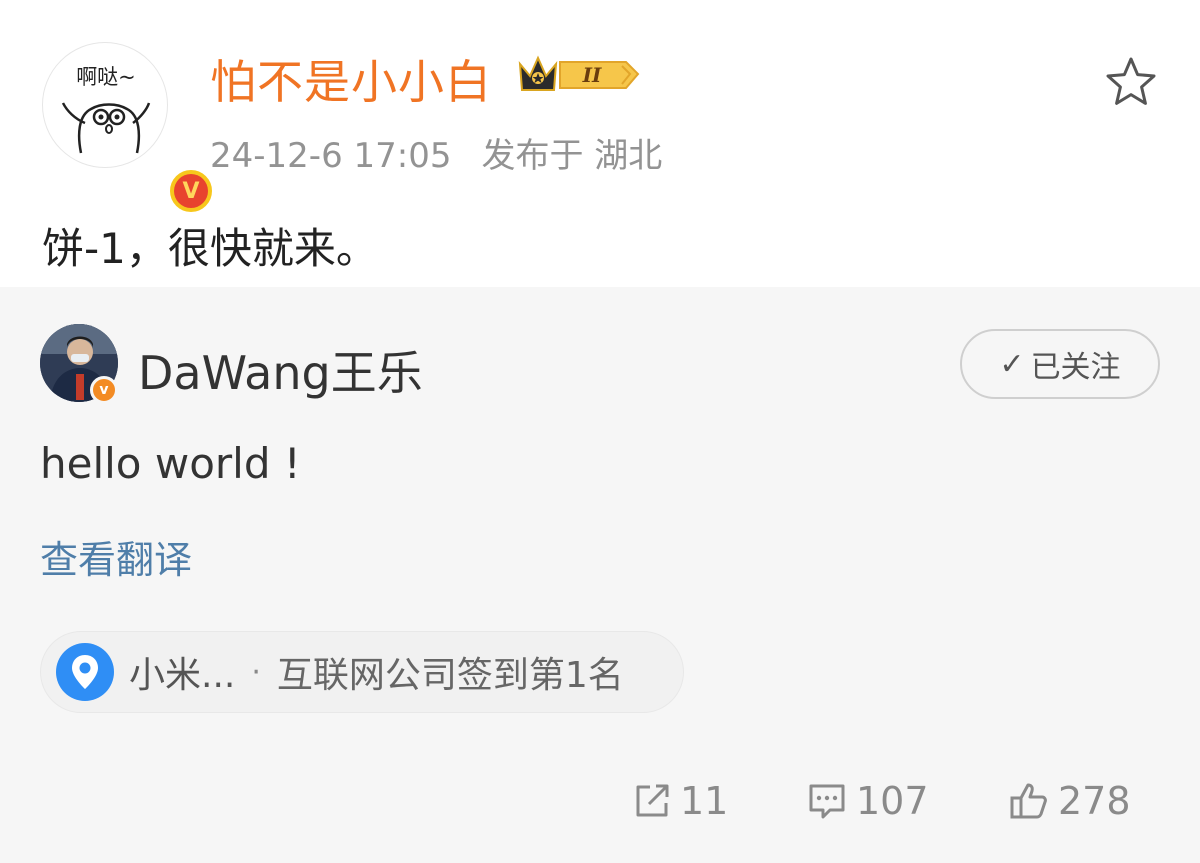  I want to click on following-button: ✓ 已关注, so click(1060, 364).